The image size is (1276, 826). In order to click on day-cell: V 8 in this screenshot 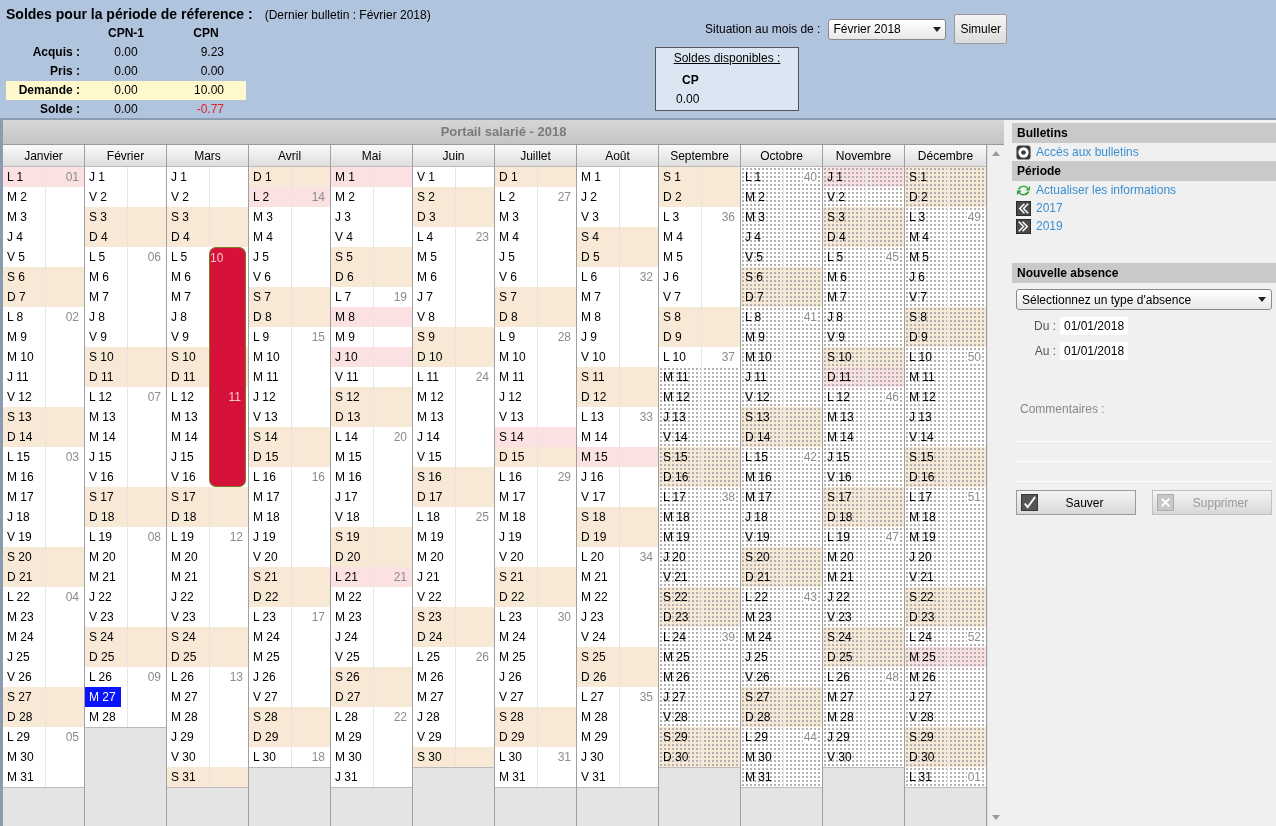, I will do `click(453, 317)`.